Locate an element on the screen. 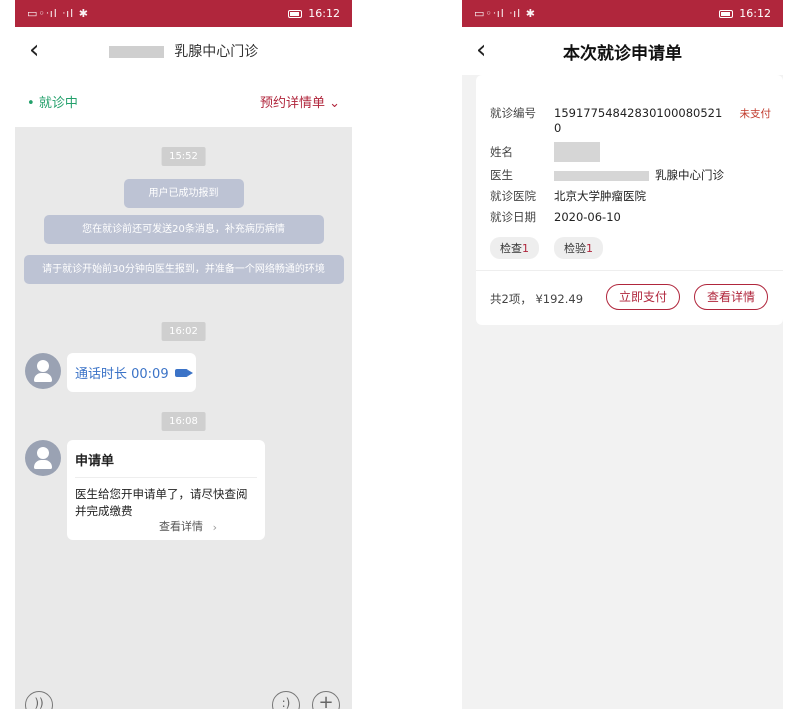 Image resolution: width=800 pixels, height=709 pixels. view-details-link: 查看详情 is located at coordinates (181, 526).